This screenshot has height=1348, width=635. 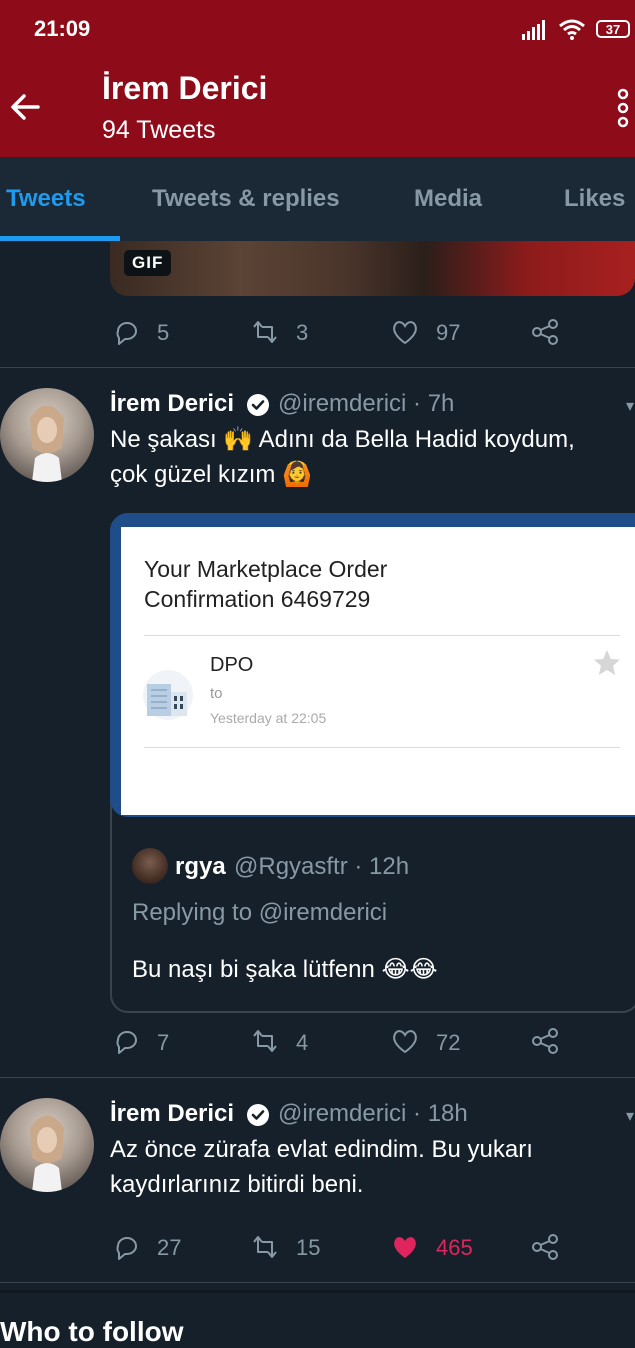 What do you see at coordinates (62, 28) in the screenshot?
I see `status-time: 21:09` at bounding box center [62, 28].